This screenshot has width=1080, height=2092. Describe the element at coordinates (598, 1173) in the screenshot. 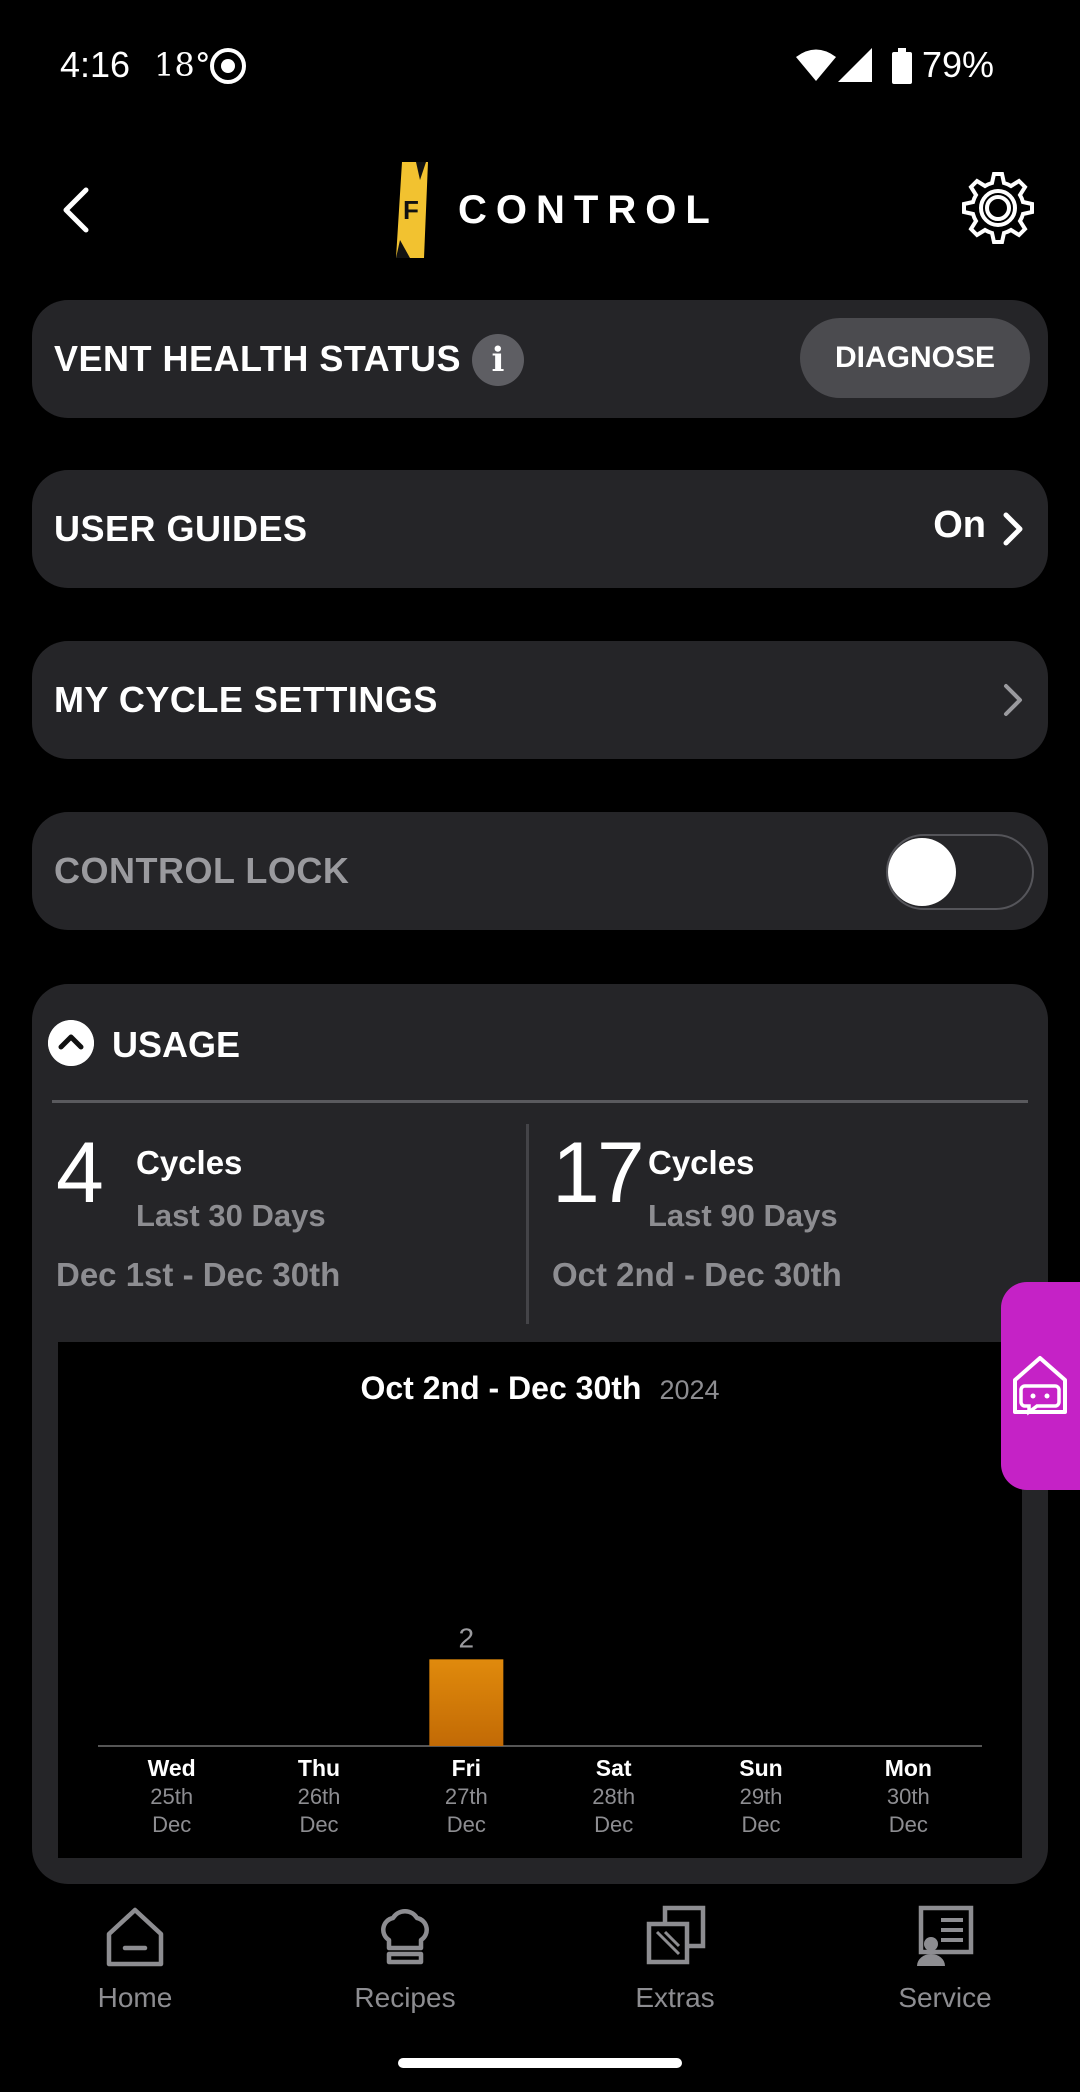

I see `stat-count: 17` at that location.